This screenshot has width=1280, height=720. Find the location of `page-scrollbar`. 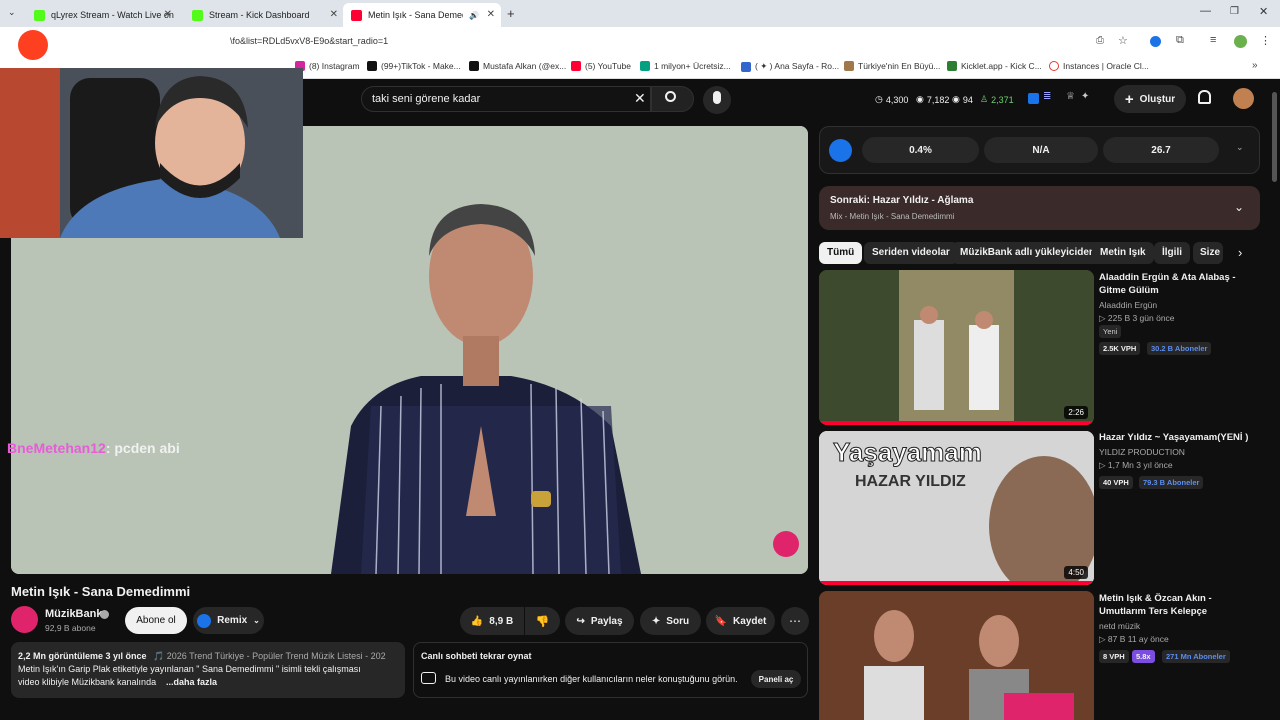

page-scrollbar is located at coordinates (1274, 137).